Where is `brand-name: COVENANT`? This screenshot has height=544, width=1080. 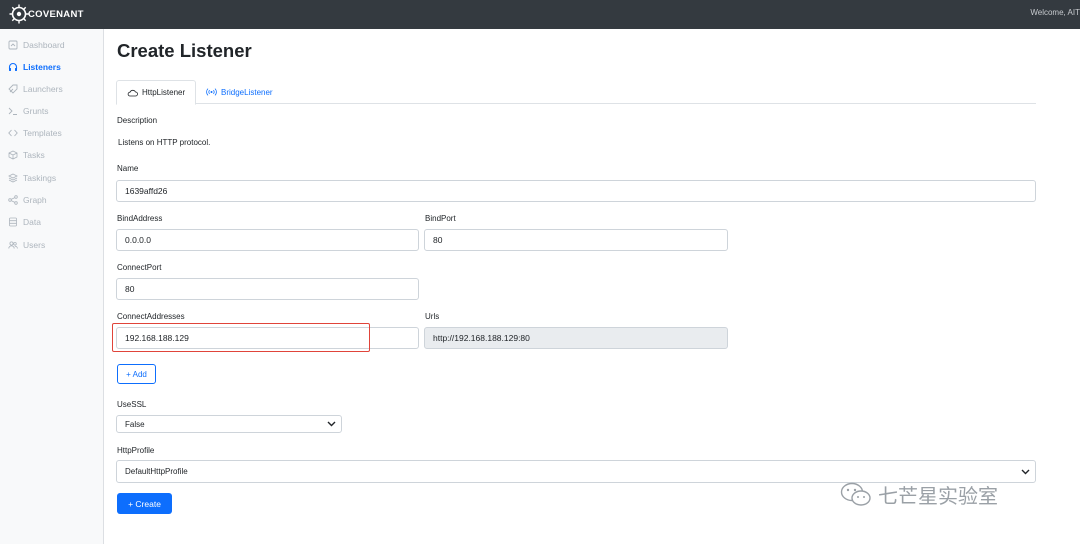 brand-name: COVENANT is located at coordinates (56, 14).